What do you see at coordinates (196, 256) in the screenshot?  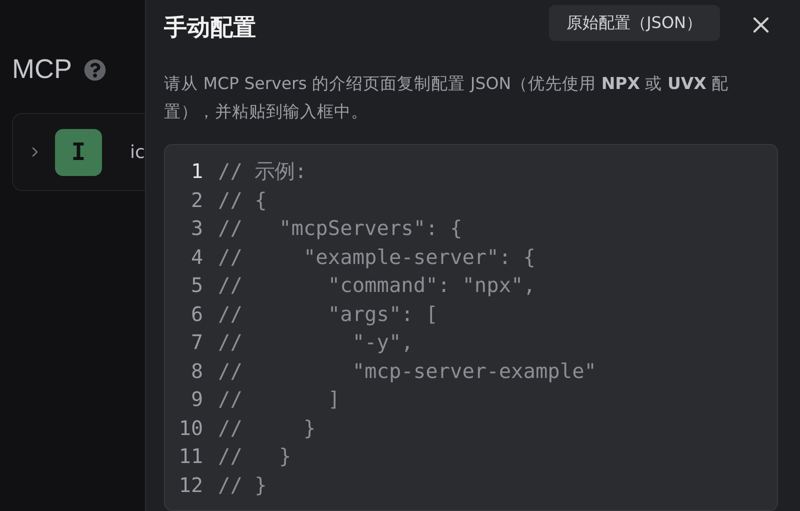 I see `line-number: 4` at bounding box center [196, 256].